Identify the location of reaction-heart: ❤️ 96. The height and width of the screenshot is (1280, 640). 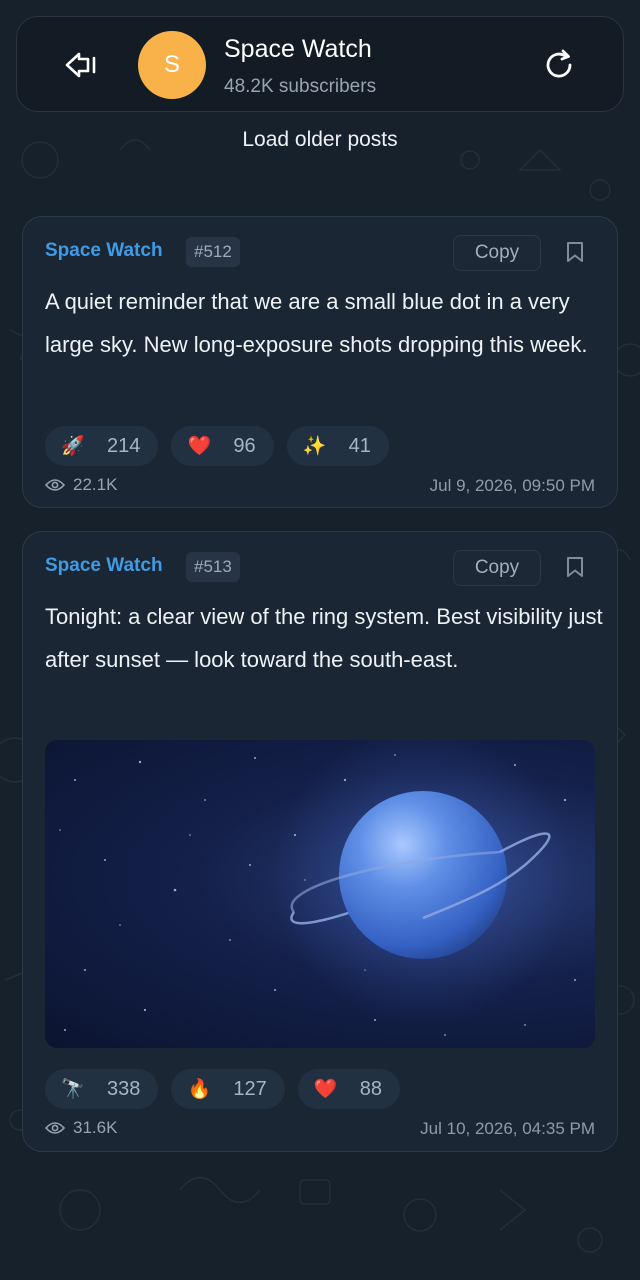
(222, 446).